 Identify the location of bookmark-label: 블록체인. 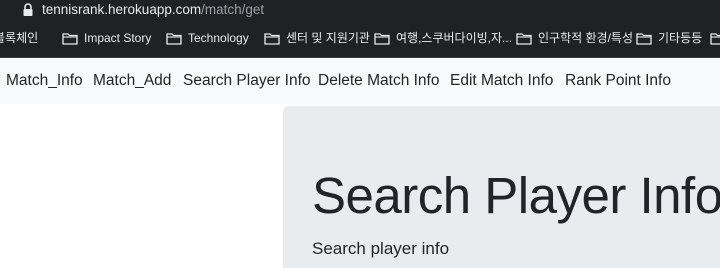
(19, 38).